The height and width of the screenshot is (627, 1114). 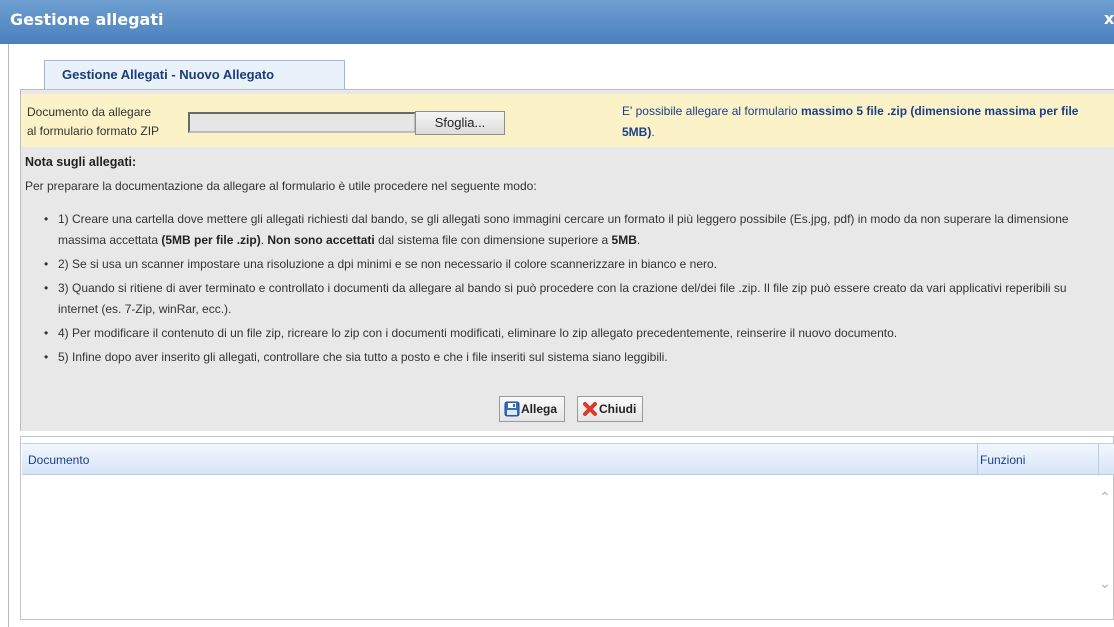 What do you see at coordinates (638, 240) in the screenshot?
I see `note-1-text-g: .` at bounding box center [638, 240].